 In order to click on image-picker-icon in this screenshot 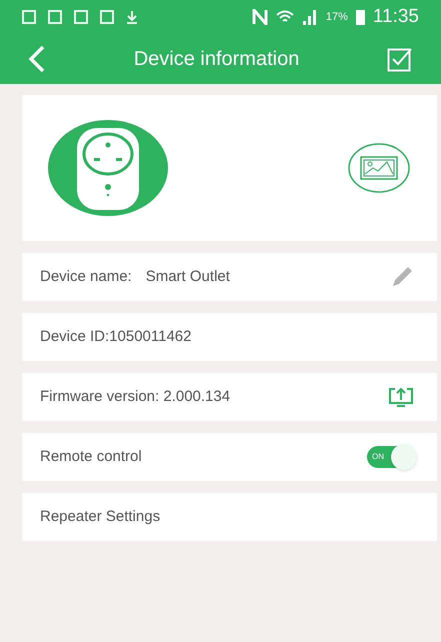, I will do `click(379, 168)`.